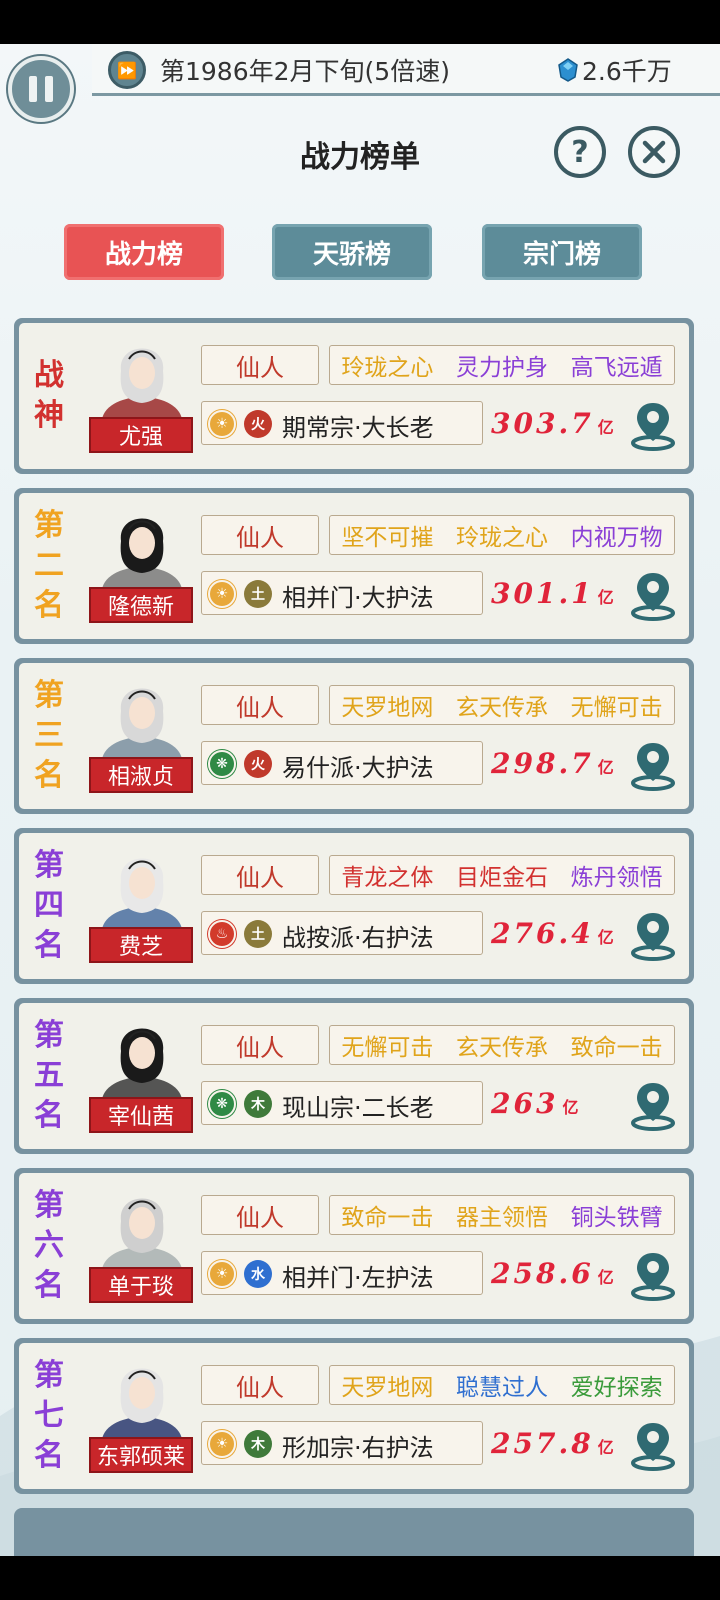  I want to click on sect-box: ☀ 木 形加宗·右护法, so click(342, 1443).